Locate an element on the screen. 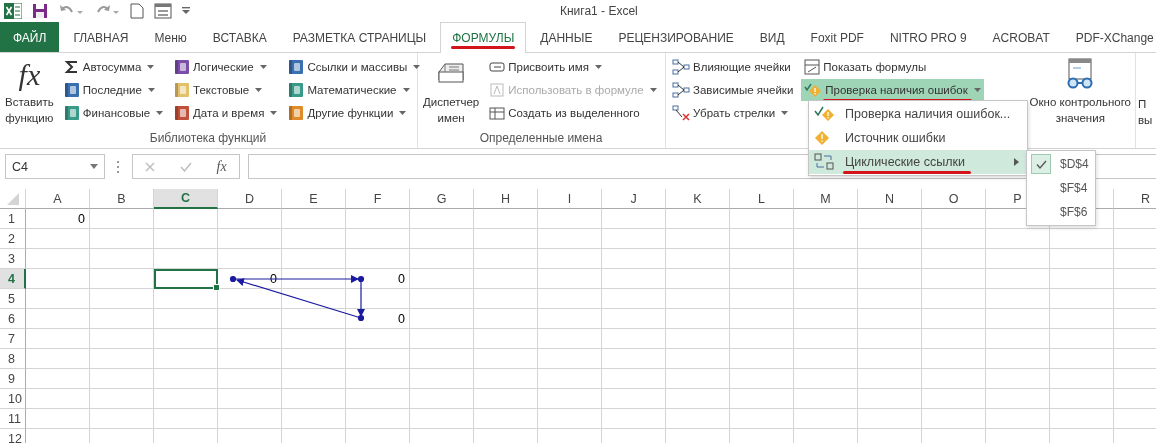  table-icon is located at coordinates (497, 113).